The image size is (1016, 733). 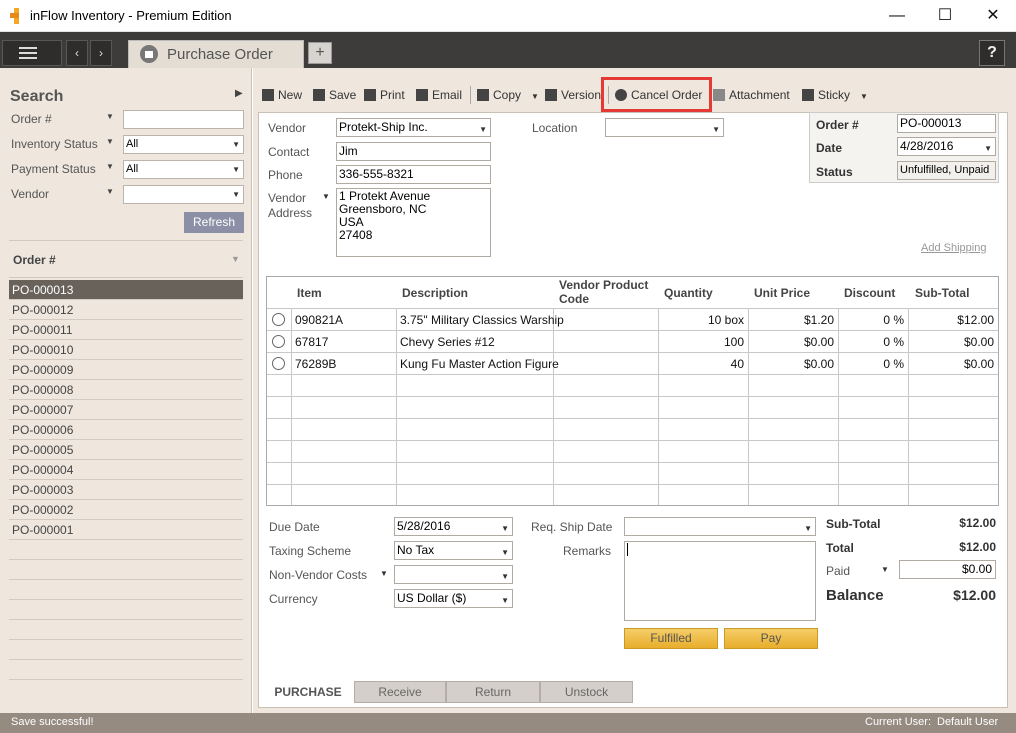 What do you see at coordinates (183, 144) in the screenshot?
I see `inventory-status-select: All ▼` at bounding box center [183, 144].